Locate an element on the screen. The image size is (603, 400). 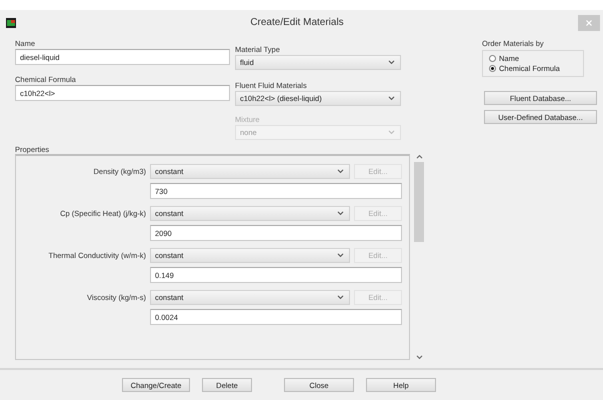
app-icon is located at coordinates (11, 23).